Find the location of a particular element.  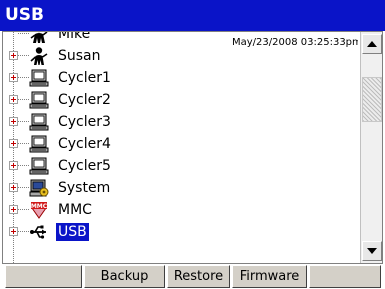

tree-item-cycler4: Cycler4 is located at coordinates (180, 144).